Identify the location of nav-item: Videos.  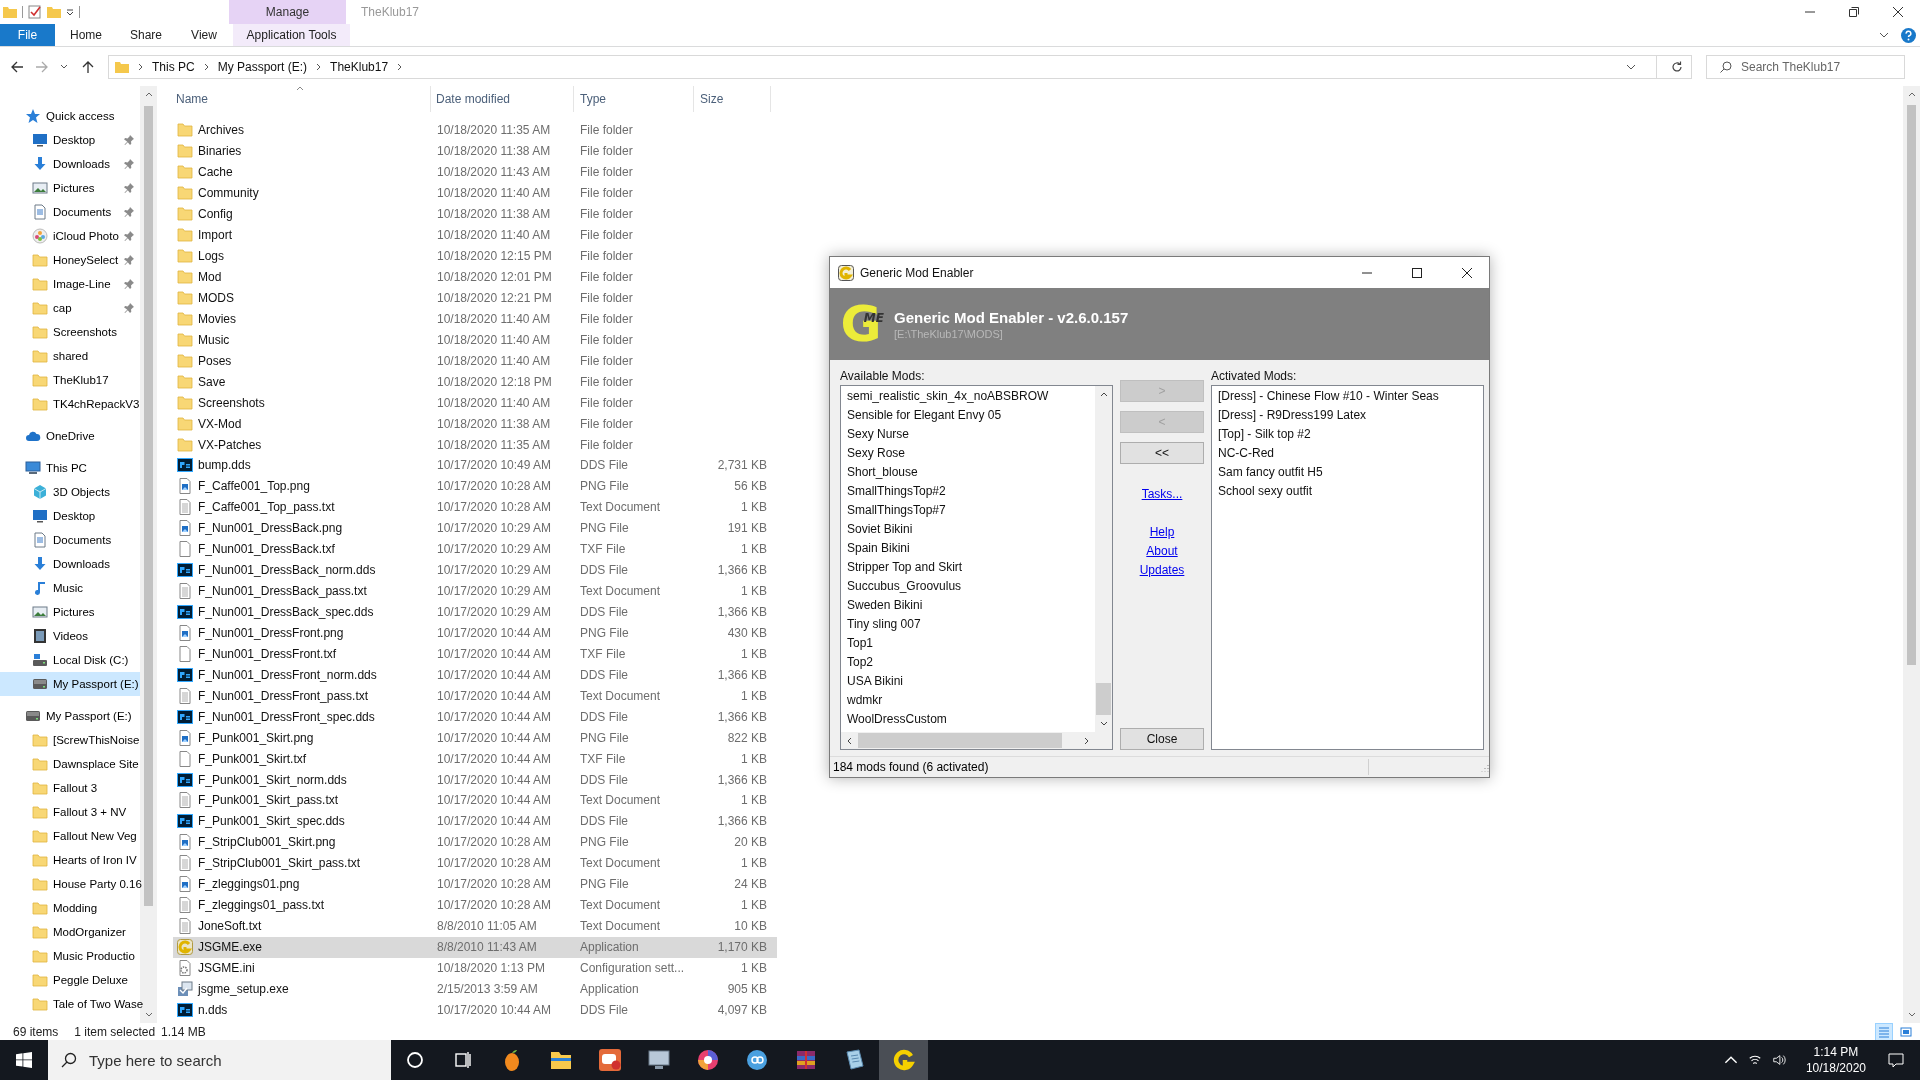
(70, 636).